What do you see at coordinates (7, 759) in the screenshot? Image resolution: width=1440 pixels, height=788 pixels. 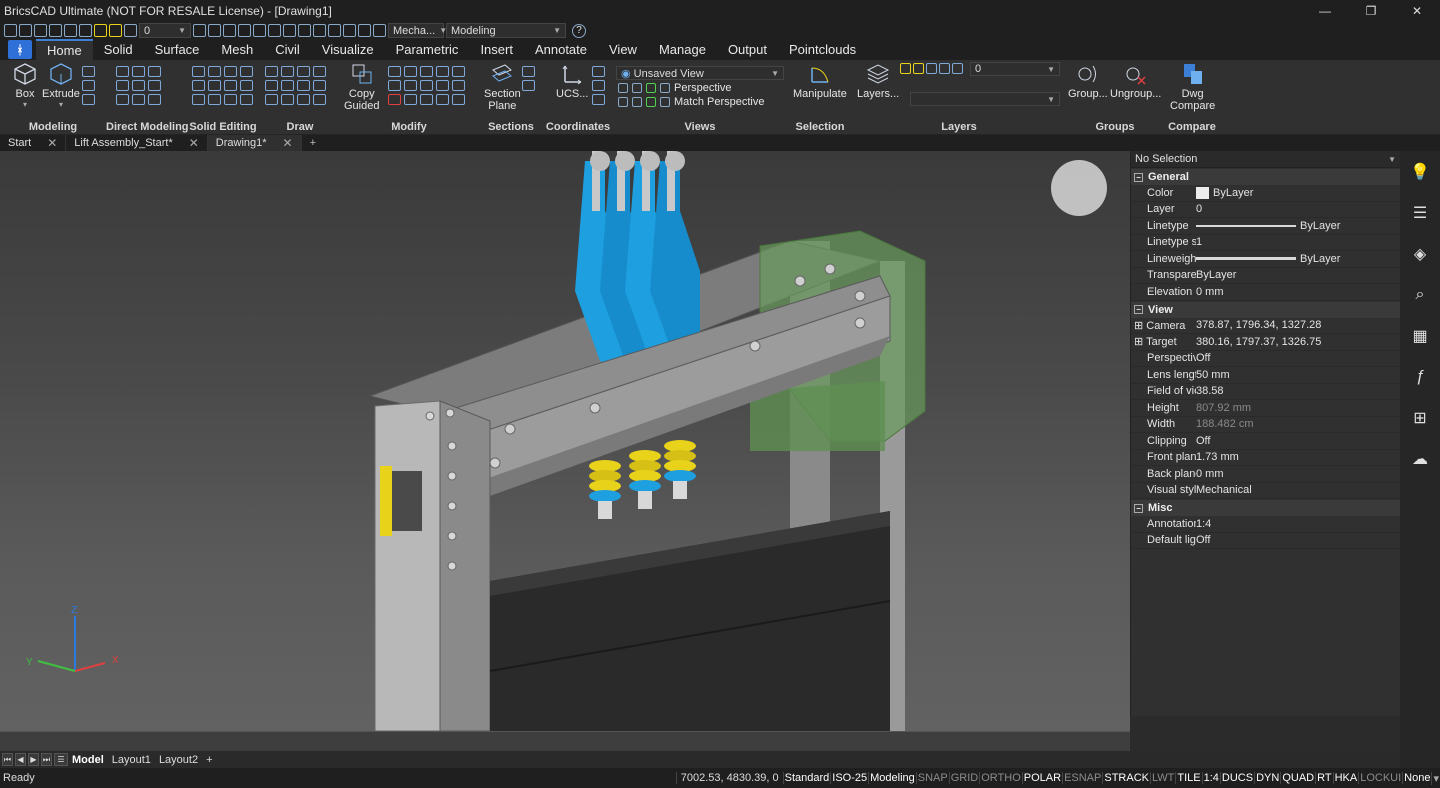 I see `first-layout-icon: ⏮` at bounding box center [7, 759].